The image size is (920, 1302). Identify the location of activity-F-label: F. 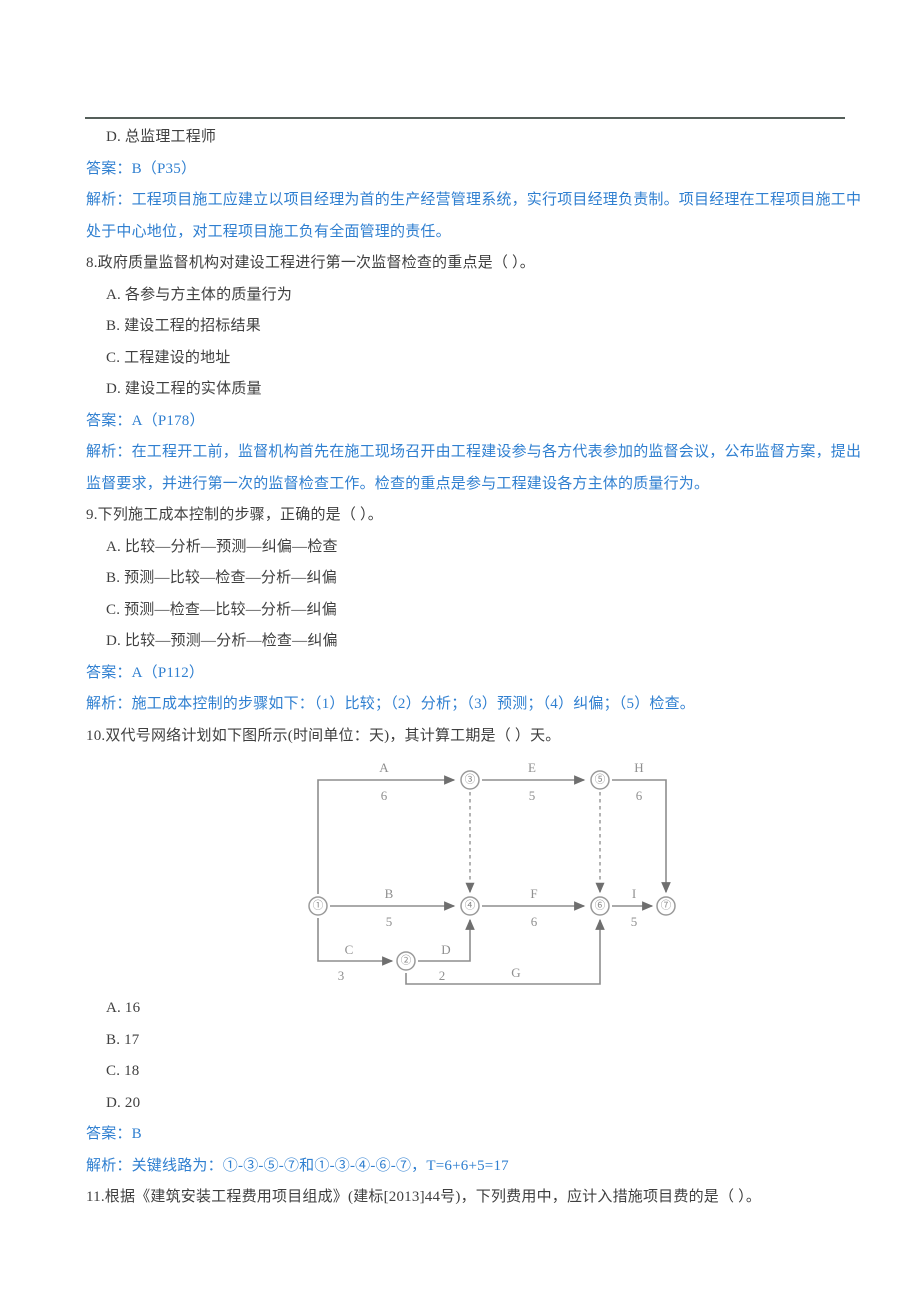
(533, 893).